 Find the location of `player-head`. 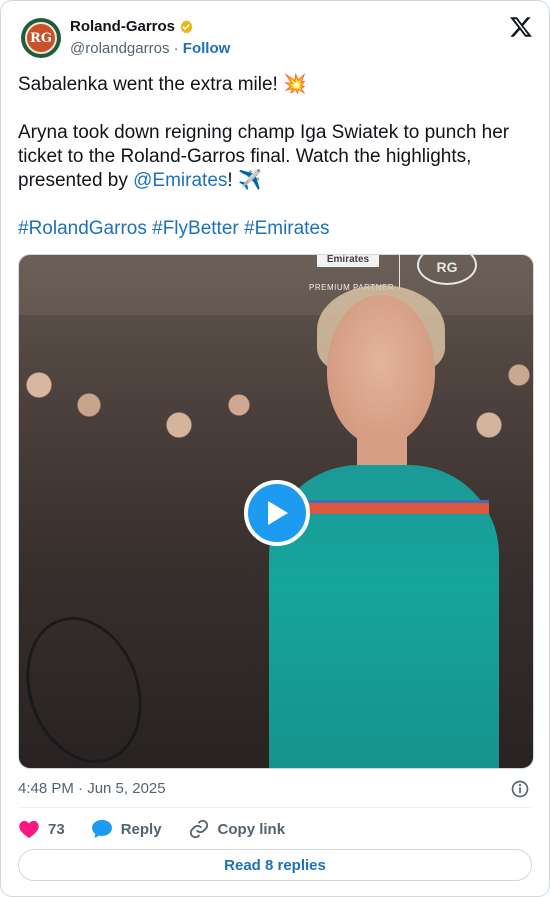

player-head is located at coordinates (381, 370).